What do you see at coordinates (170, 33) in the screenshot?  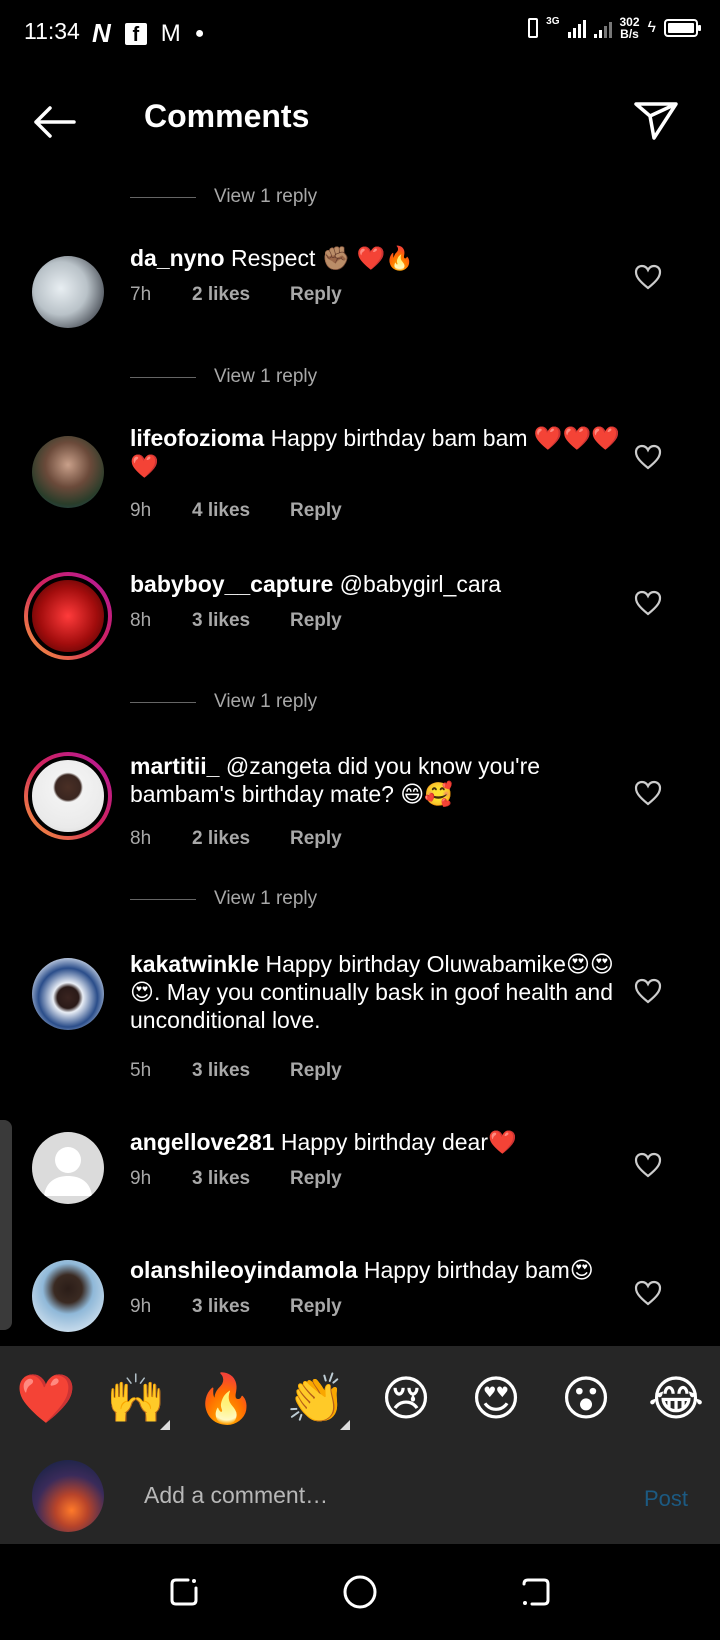 I see `gmail-icon: M` at bounding box center [170, 33].